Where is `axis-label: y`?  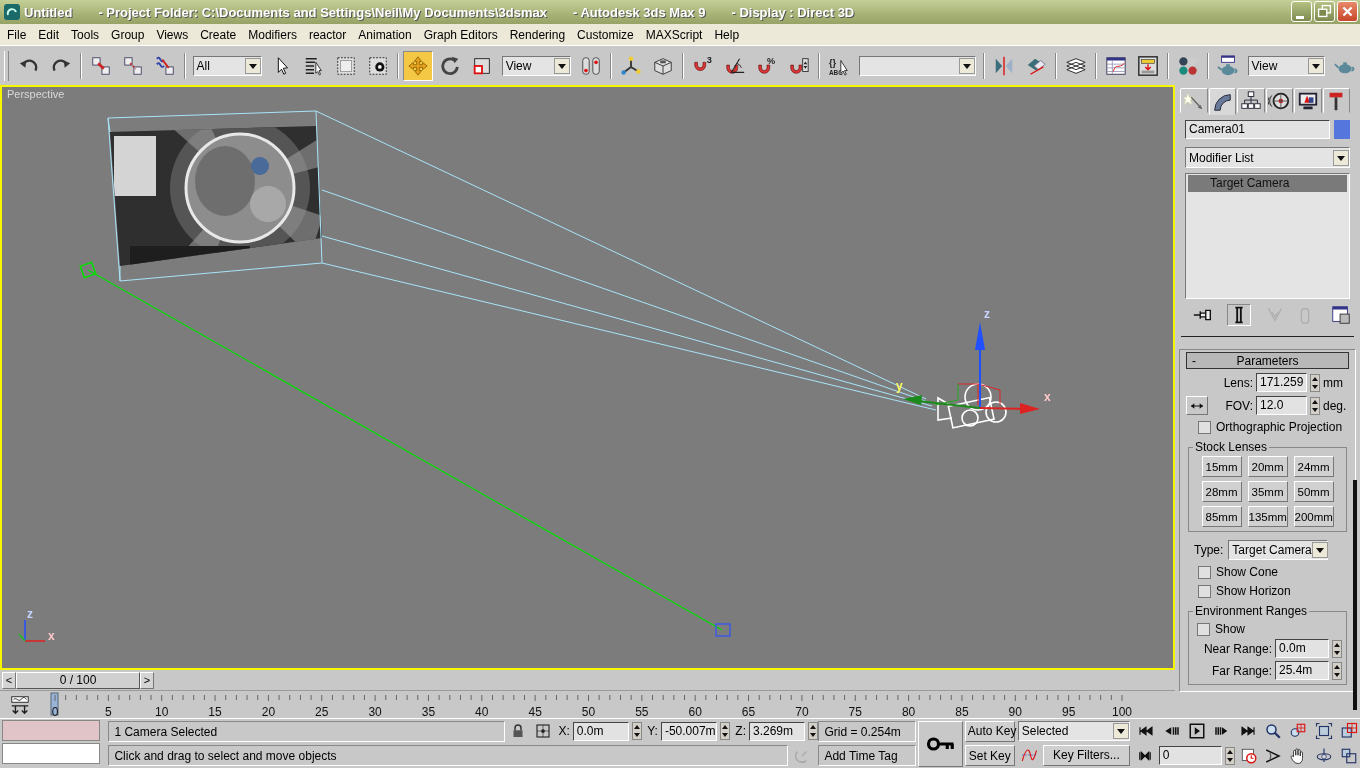
axis-label: y is located at coordinates (899, 386).